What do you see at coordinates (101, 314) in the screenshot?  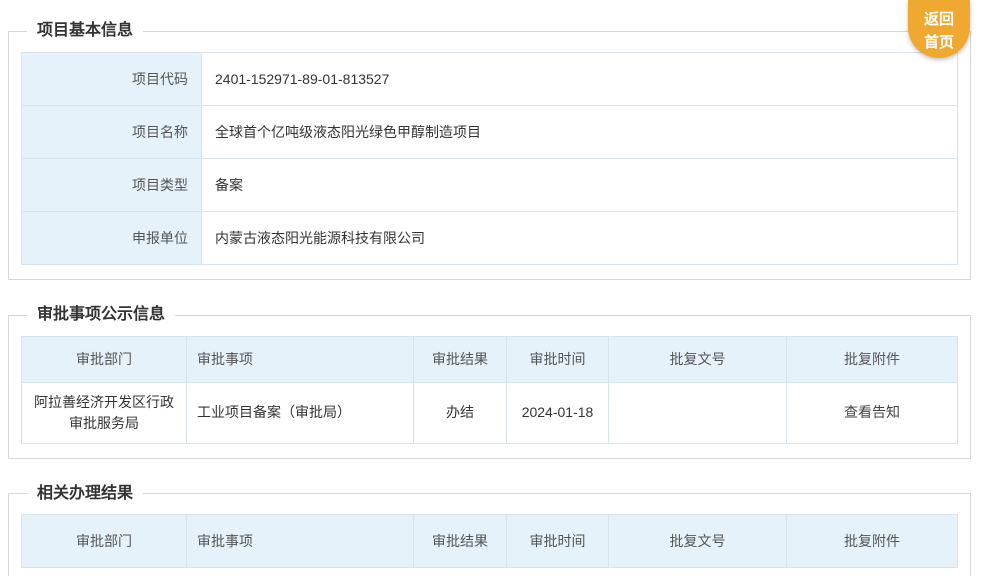 I see `section-title-approval-info: 审批事项公示信息` at bounding box center [101, 314].